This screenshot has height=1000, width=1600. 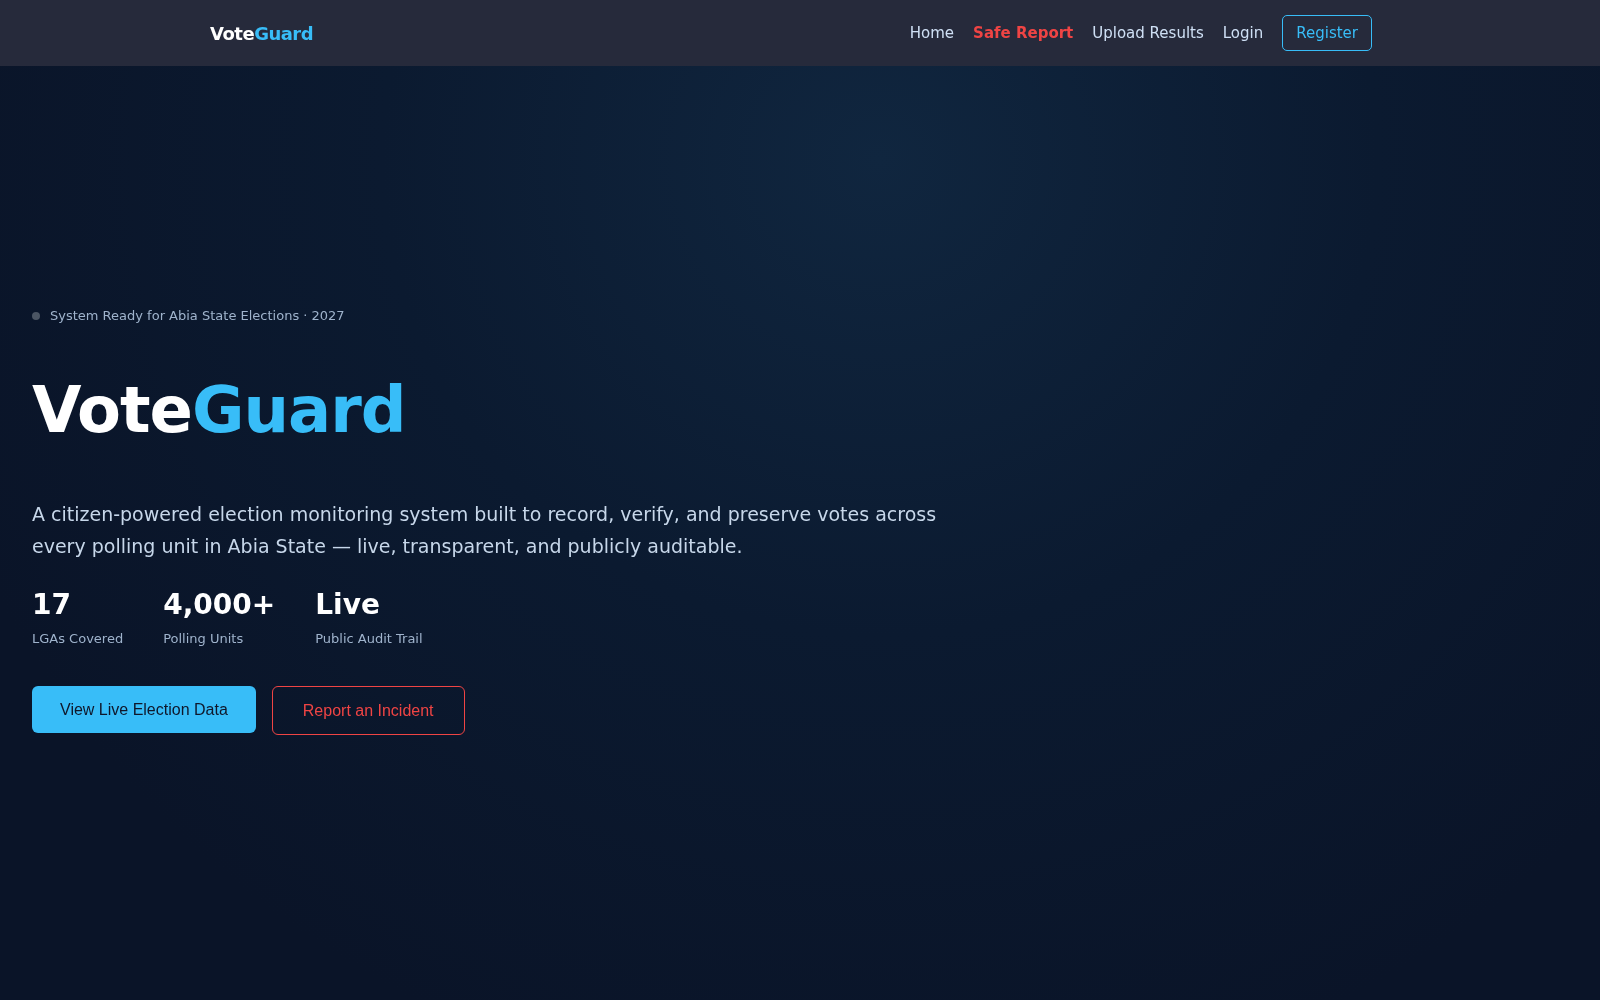 What do you see at coordinates (1023, 33) in the screenshot?
I see `nav-link: Safe Report` at bounding box center [1023, 33].